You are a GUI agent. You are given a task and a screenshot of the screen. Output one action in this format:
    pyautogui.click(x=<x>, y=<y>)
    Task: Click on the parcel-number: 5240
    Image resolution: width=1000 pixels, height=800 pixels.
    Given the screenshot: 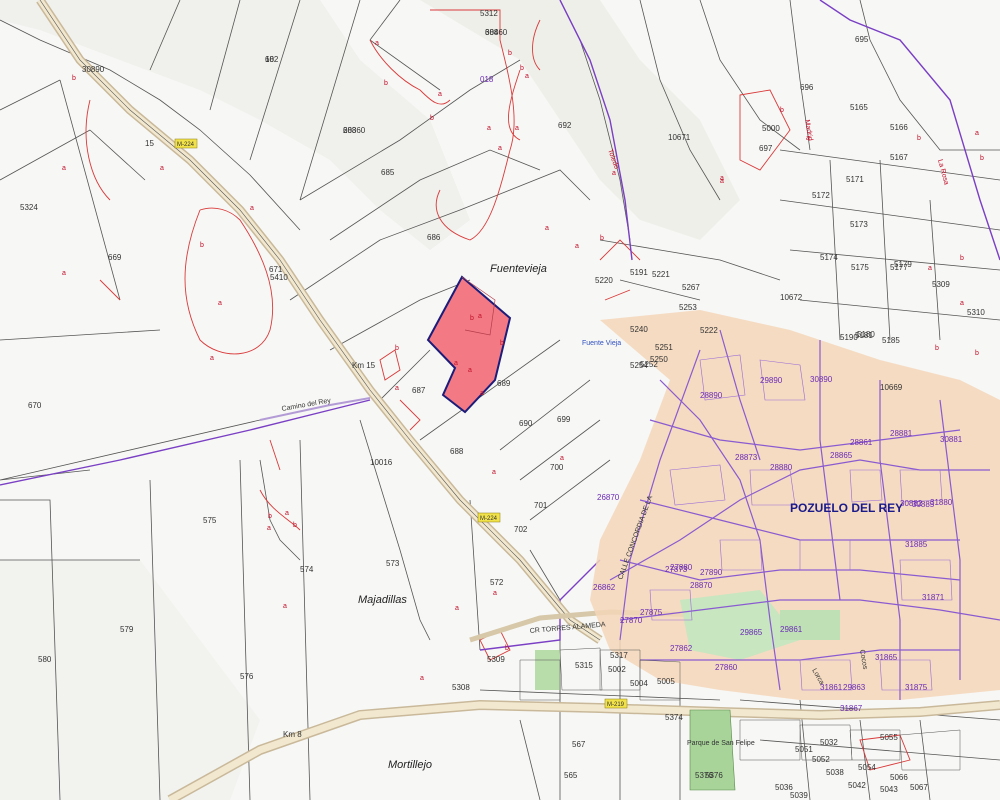 What is the action you would take?
    pyautogui.click(x=639, y=329)
    